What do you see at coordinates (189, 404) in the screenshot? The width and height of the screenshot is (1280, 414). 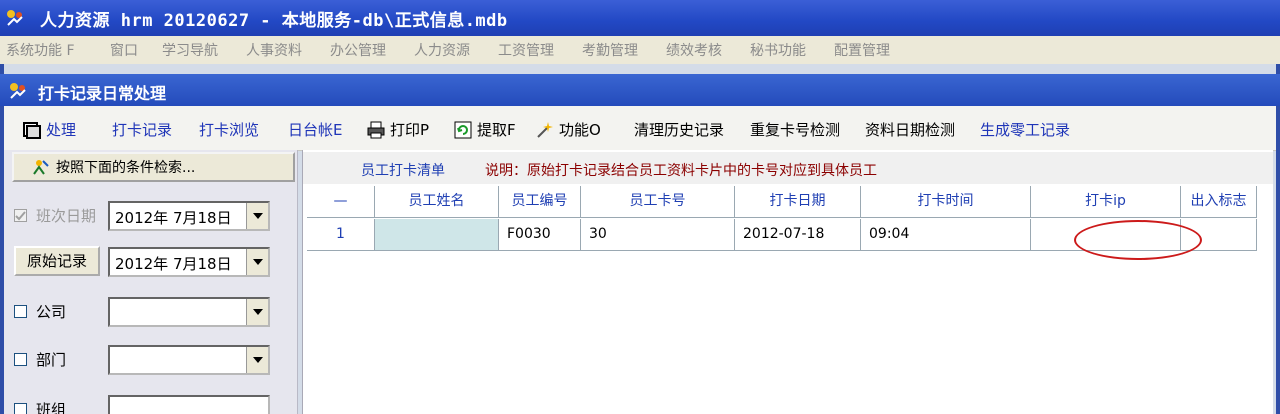 I see `group-select` at bounding box center [189, 404].